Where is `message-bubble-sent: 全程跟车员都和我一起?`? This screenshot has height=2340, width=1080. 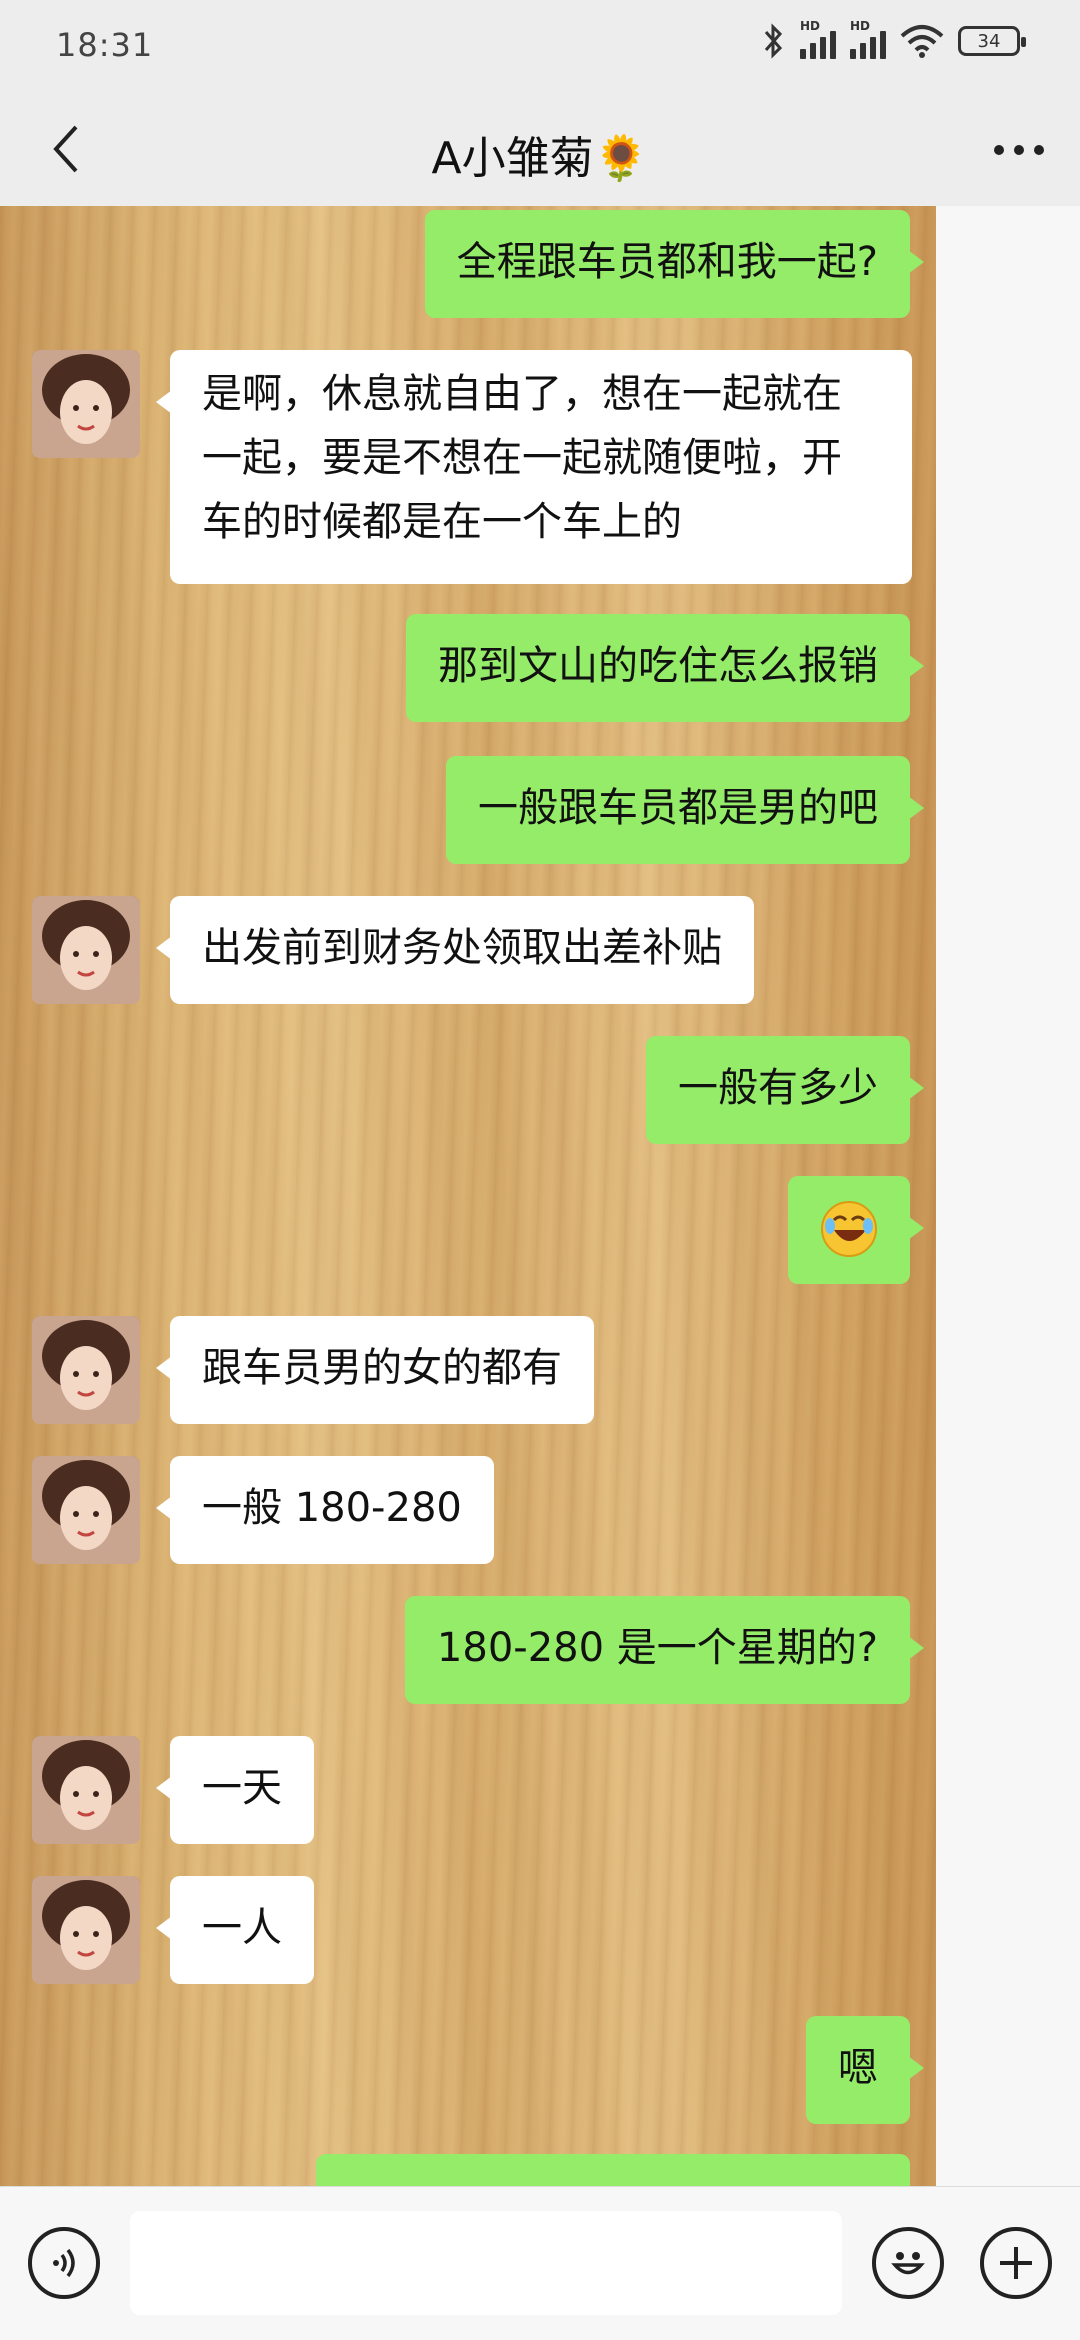 message-bubble-sent: 全程跟车员都和我一起? is located at coordinates (674, 264).